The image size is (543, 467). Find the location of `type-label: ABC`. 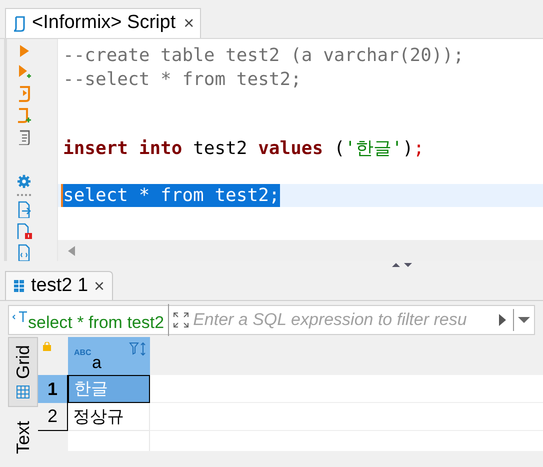

type-label: ABC is located at coordinates (83, 353).